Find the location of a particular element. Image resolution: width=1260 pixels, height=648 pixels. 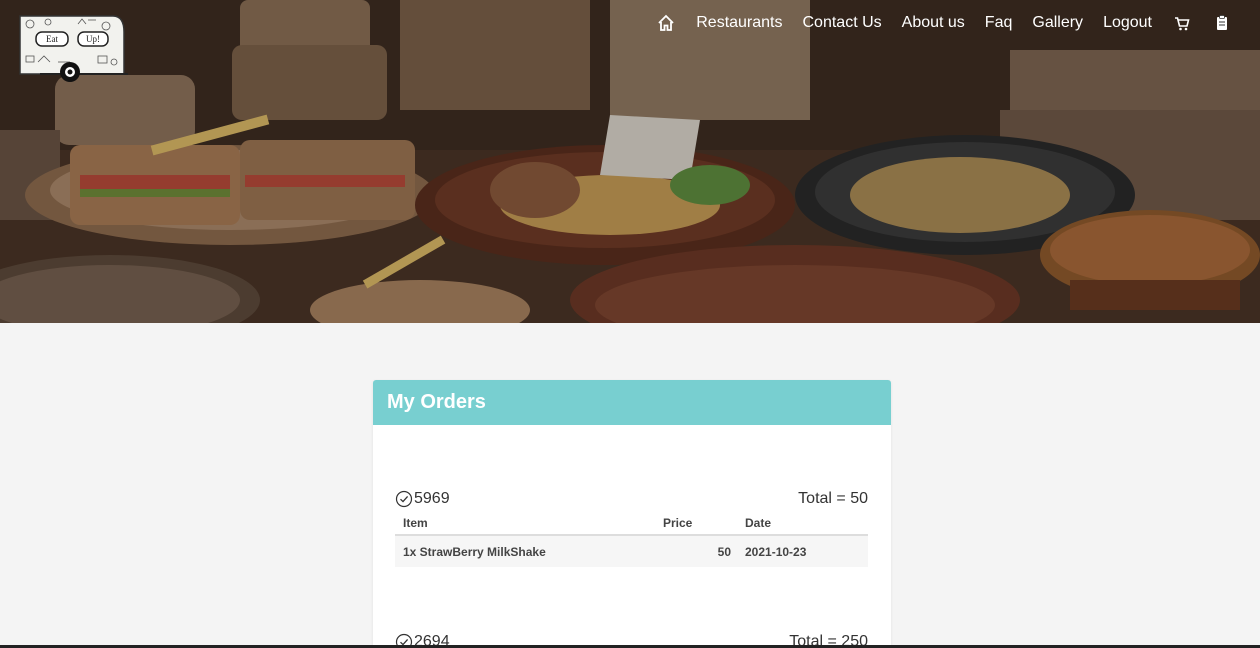

col-item: Item is located at coordinates (525, 523).